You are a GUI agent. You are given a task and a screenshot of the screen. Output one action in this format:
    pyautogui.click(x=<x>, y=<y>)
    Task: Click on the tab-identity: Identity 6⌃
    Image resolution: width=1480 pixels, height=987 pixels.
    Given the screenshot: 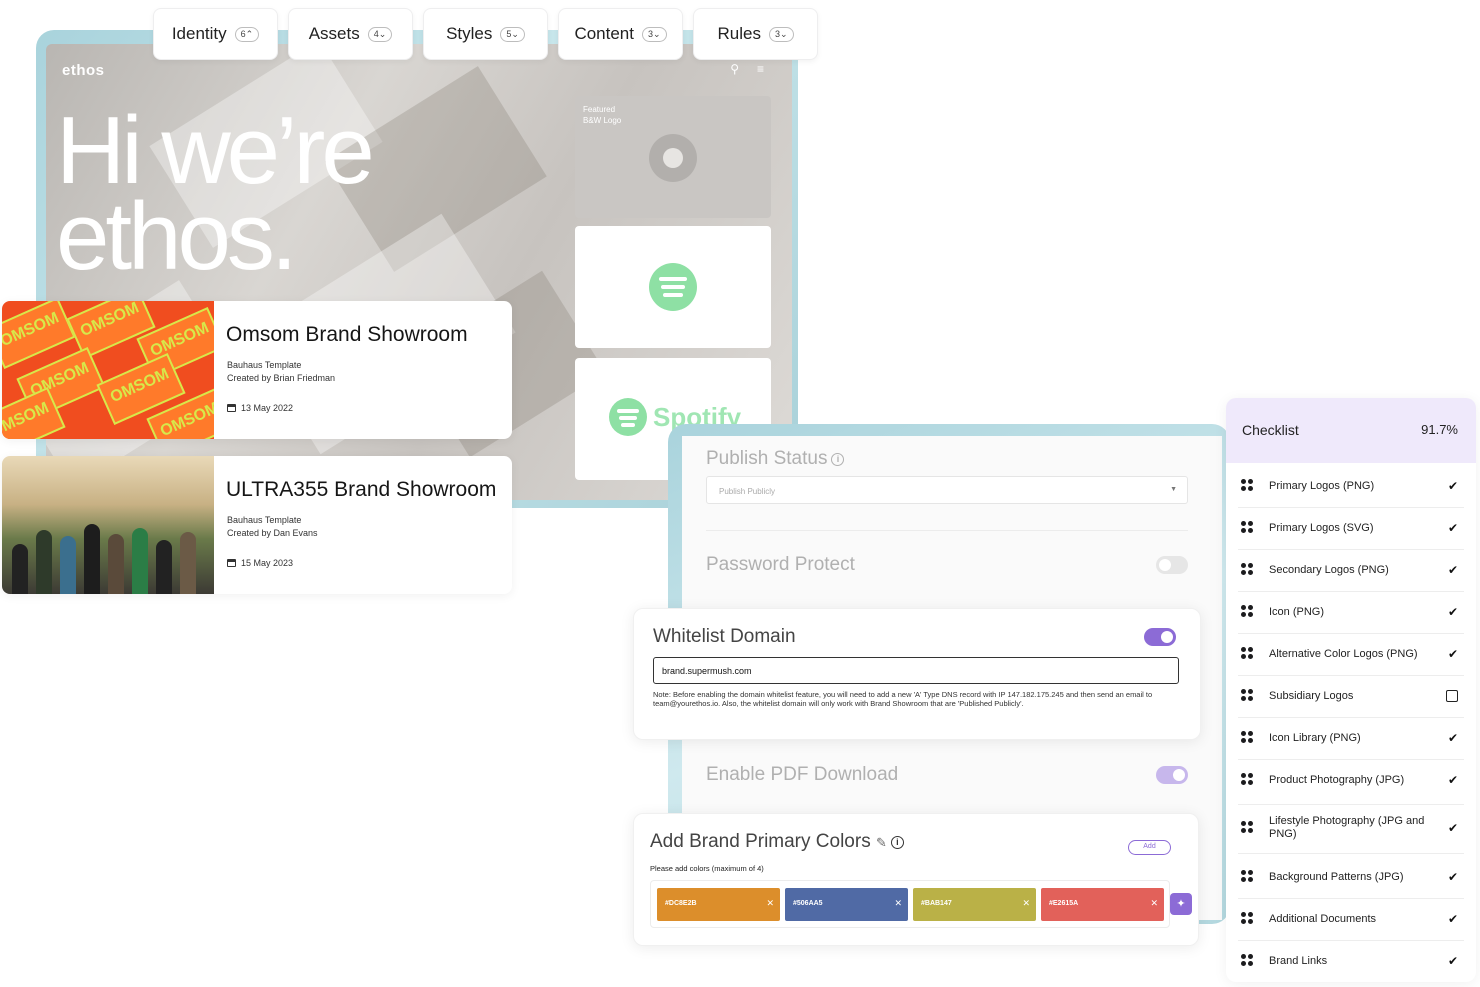 What is the action you would take?
    pyautogui.click(x=215, y=34)
    